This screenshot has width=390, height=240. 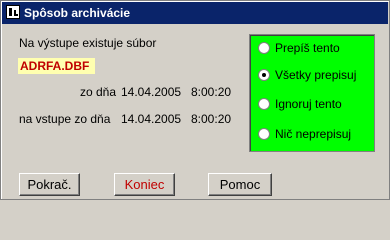 What do you see at coordinates (308, 104) in the screenshot?
I see `option-label: Ignoruj tento` at bounding box center [308, 104].